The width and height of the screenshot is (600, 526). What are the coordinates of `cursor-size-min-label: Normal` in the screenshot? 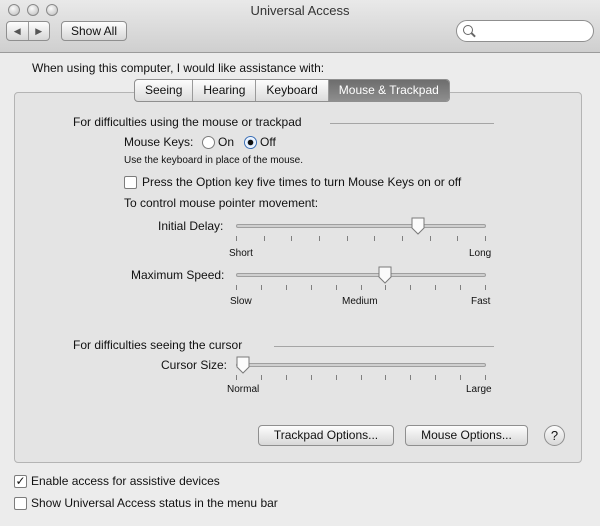 It's located at (243, 389).